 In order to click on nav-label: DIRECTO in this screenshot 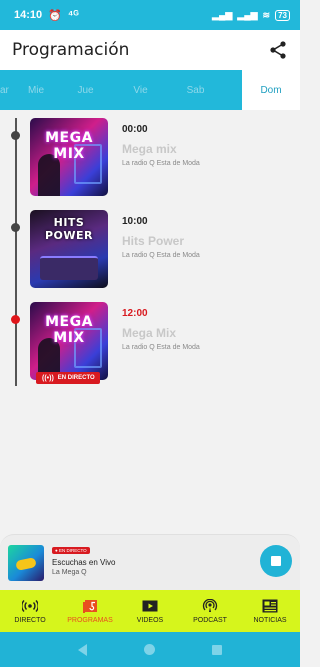, I will do `click(30, 620)`.